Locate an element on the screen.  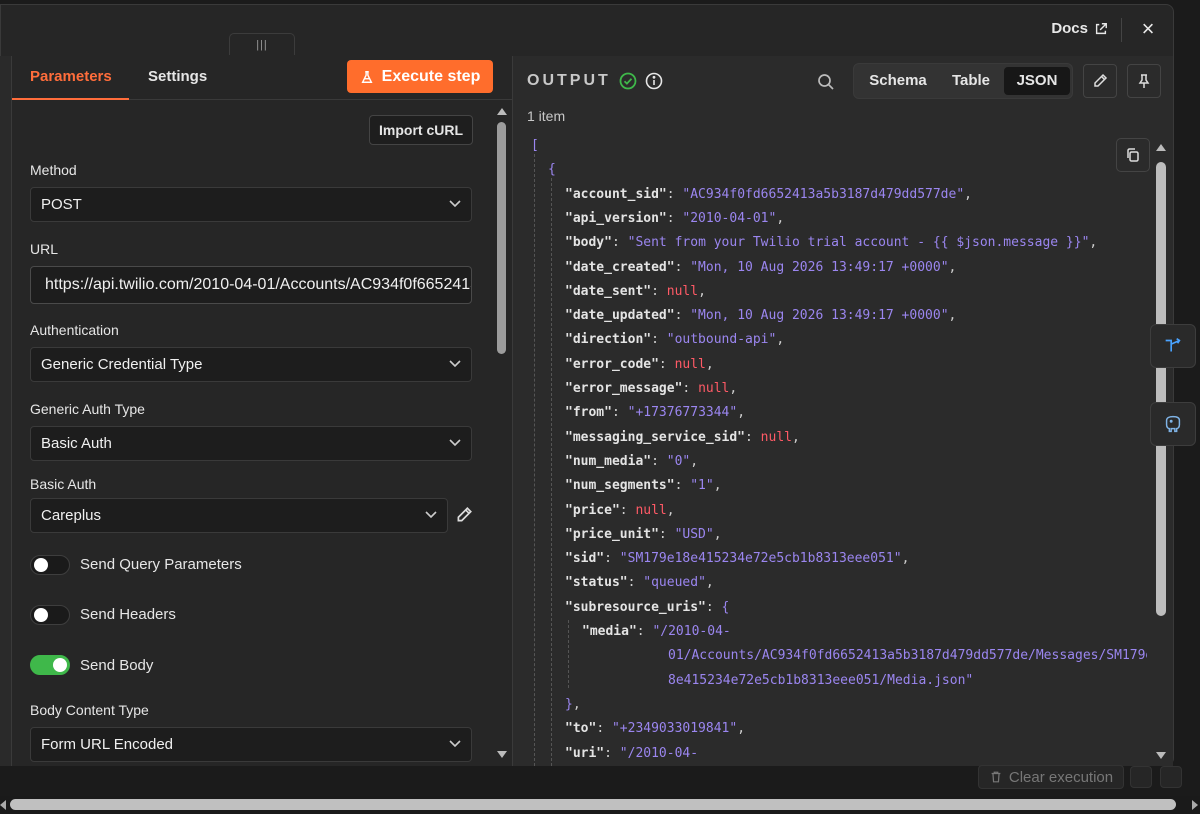
json-line: { is located at coordinates (552, 170).